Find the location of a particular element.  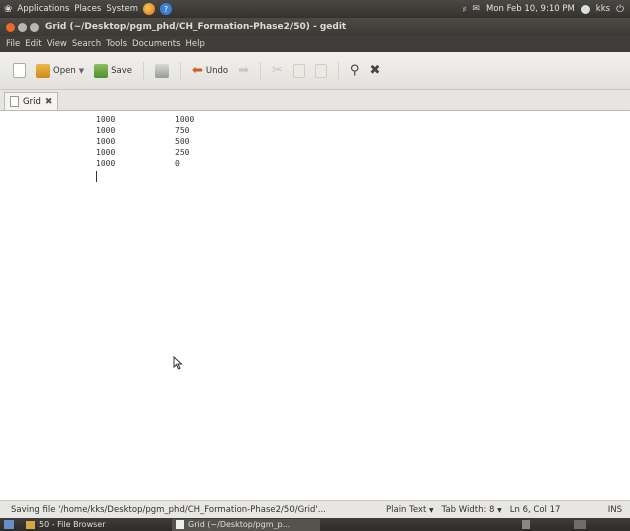

print-button is located at coordinates (162, 71).